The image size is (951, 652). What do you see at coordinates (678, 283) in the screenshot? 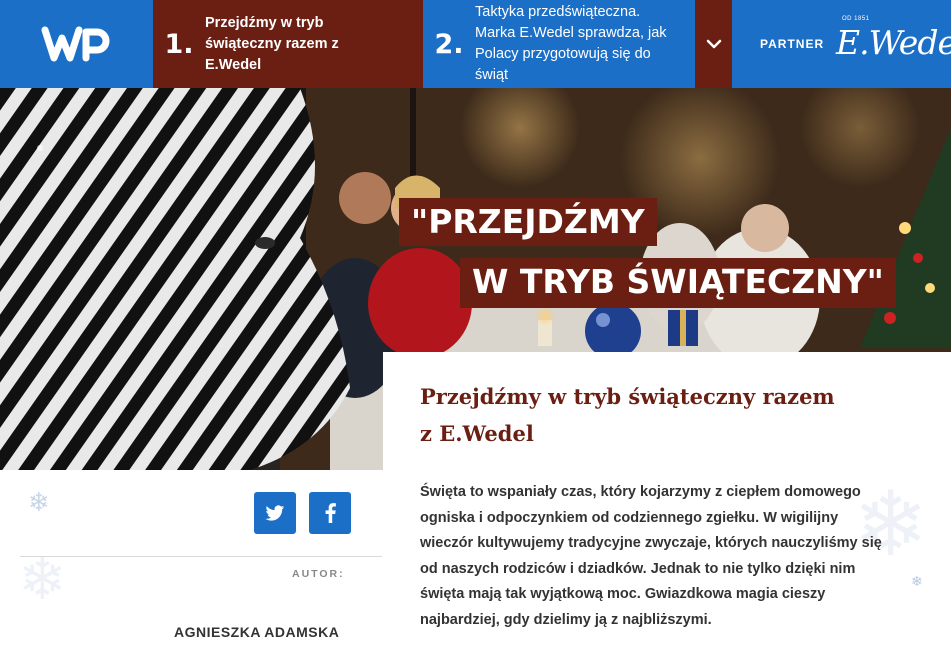
I see `hero-banner-line-2: W TRYB ŚWIĄTECZNY"` at bounding box center [678, 283].